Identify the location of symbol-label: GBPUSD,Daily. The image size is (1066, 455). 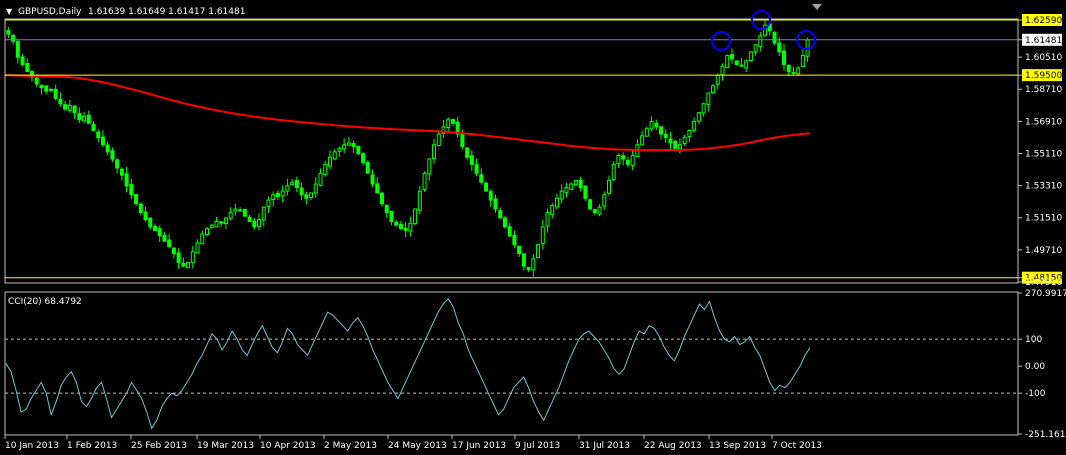
(50, 12).